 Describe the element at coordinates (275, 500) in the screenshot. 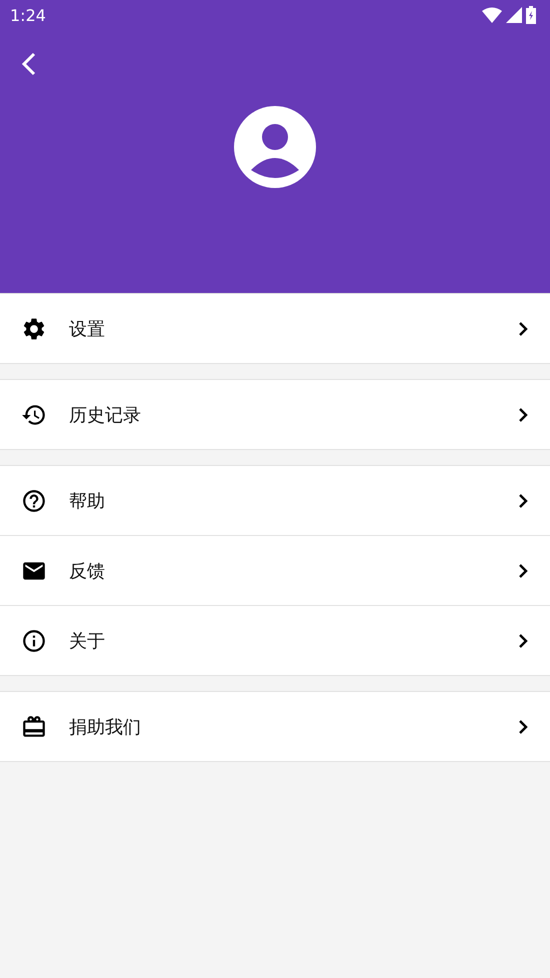

I see `menu-item: 帮助` at that location.